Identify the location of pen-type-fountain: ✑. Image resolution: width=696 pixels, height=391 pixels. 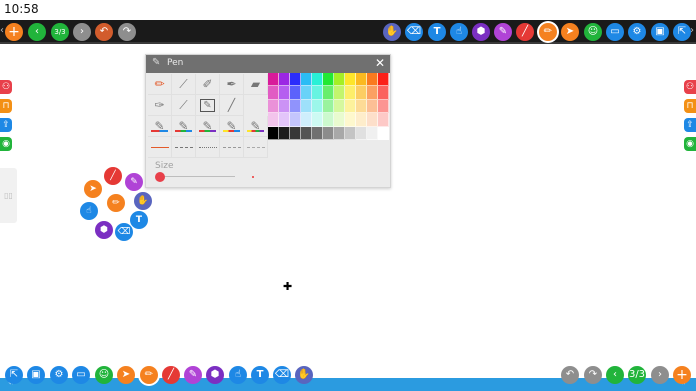
(160, 105).